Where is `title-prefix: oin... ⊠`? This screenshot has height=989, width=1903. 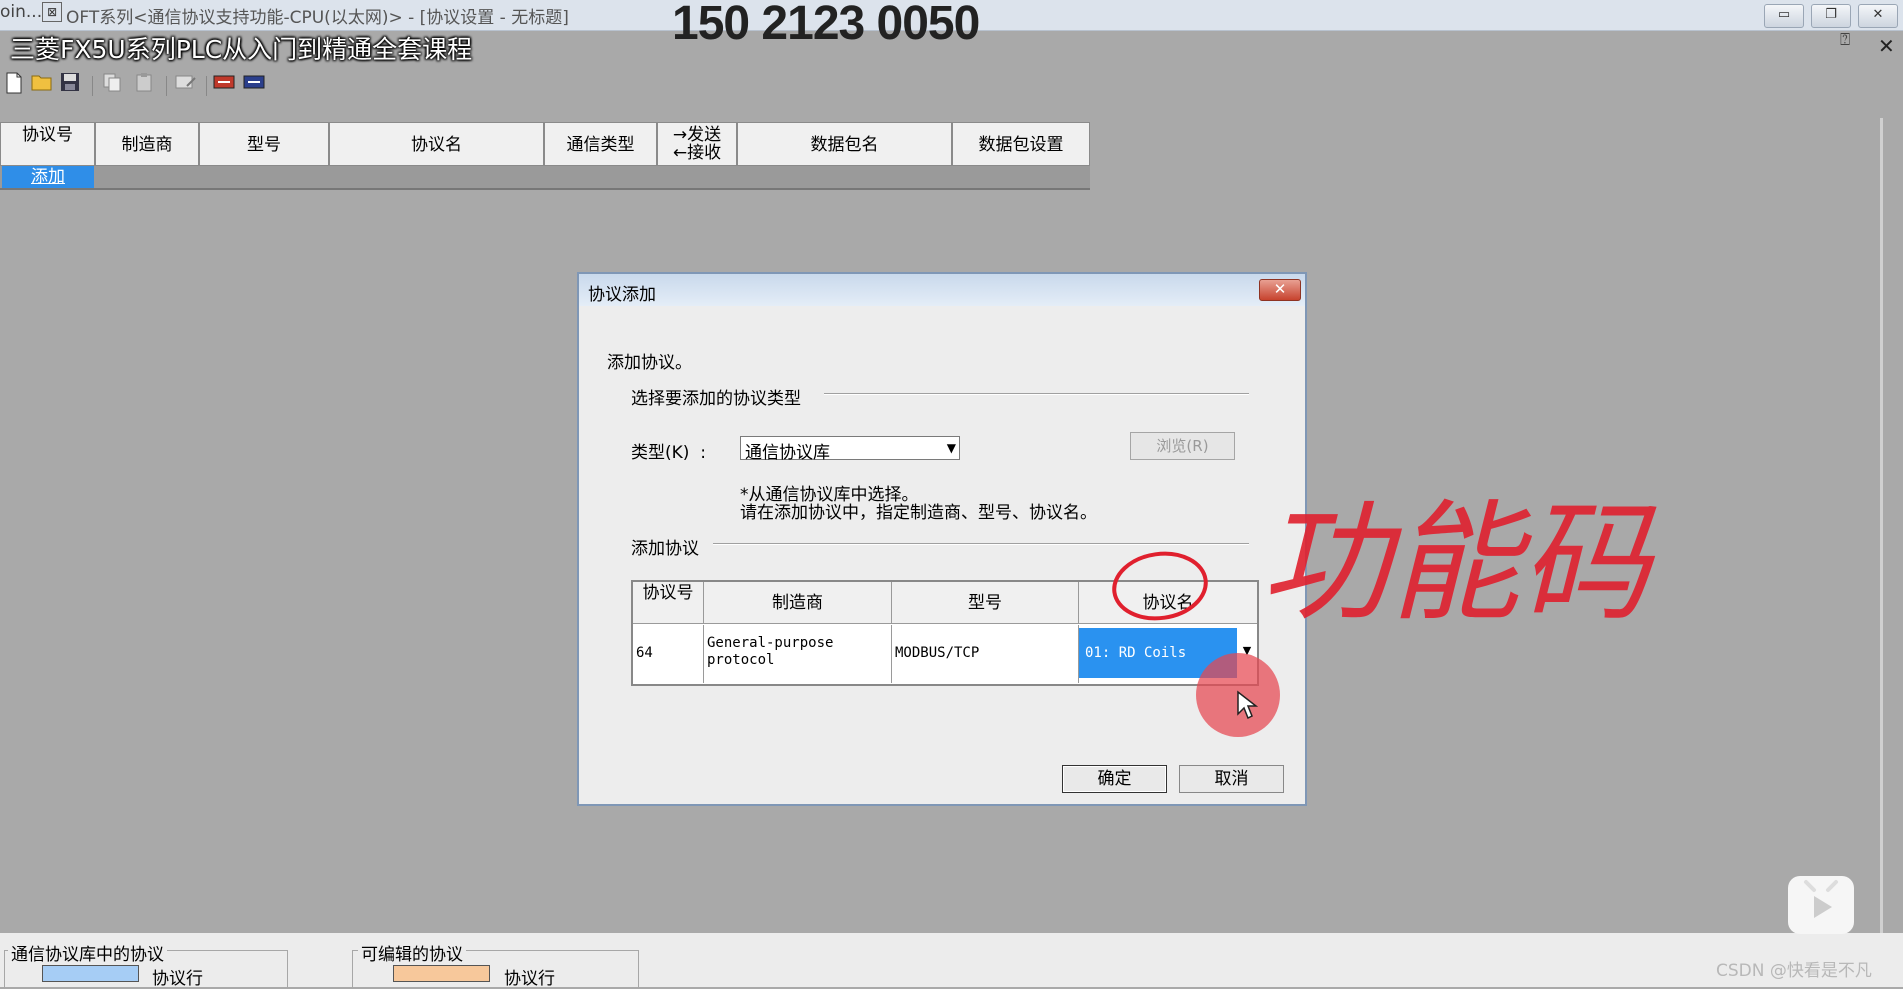
title-prefix: oin... ⊠ is located at coordinates (33, 15).